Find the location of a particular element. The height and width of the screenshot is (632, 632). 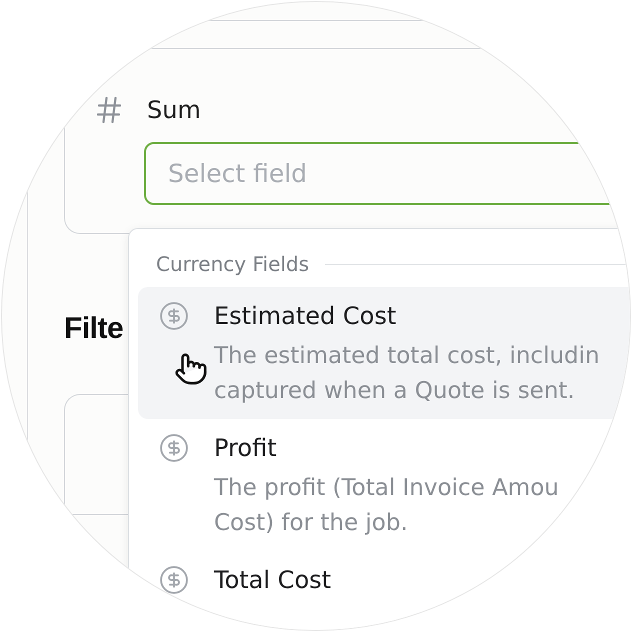

option-description: The profit (Total Invoice Amou Cost) for the job. is located at coordinates (386, 506).